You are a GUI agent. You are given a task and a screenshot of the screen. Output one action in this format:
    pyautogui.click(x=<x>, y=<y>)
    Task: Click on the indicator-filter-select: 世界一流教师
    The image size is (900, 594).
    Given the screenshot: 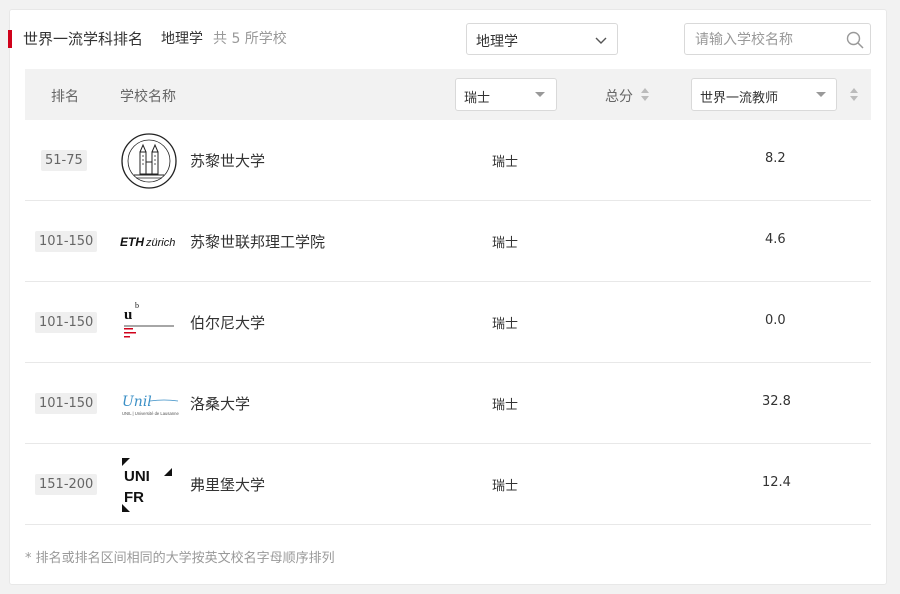 What is the action you would take?
    pyautogui.click(x=764, y=94)
    